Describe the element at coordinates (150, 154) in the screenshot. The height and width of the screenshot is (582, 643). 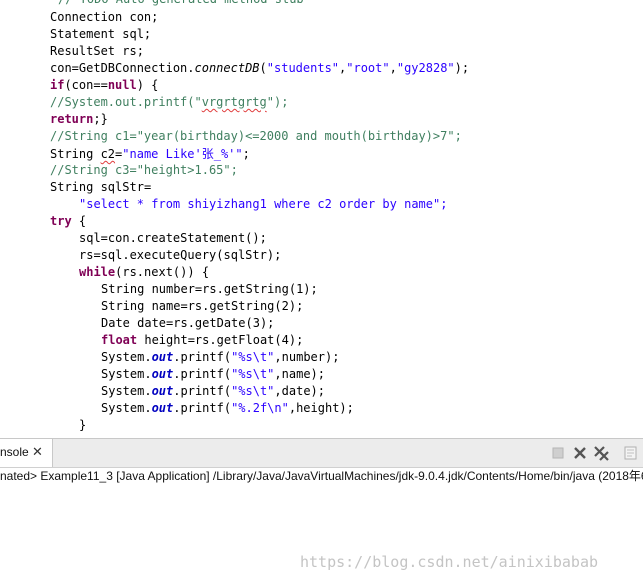
I see `code-line-string-c2: String c2="name Like'张_%'";` at that location.